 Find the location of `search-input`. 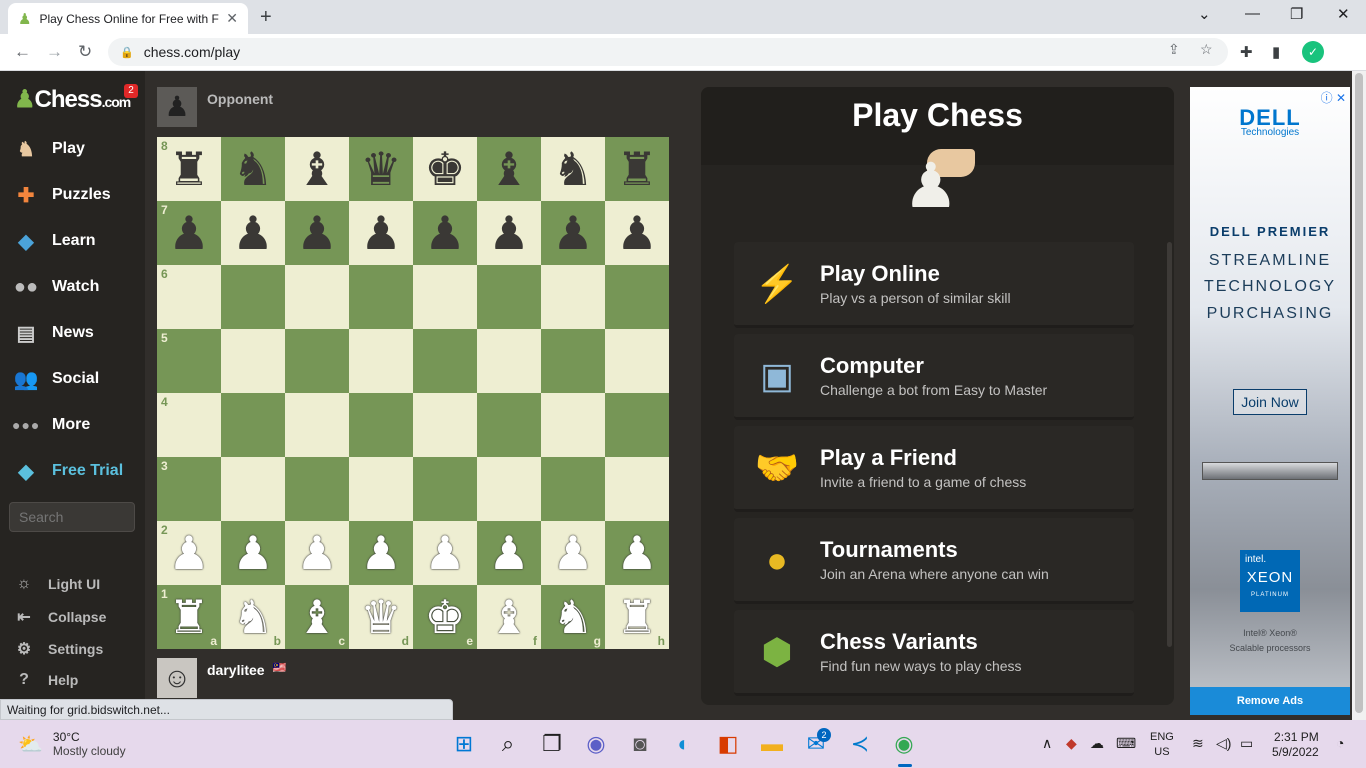

search-input is located at coordinates (72, 517).